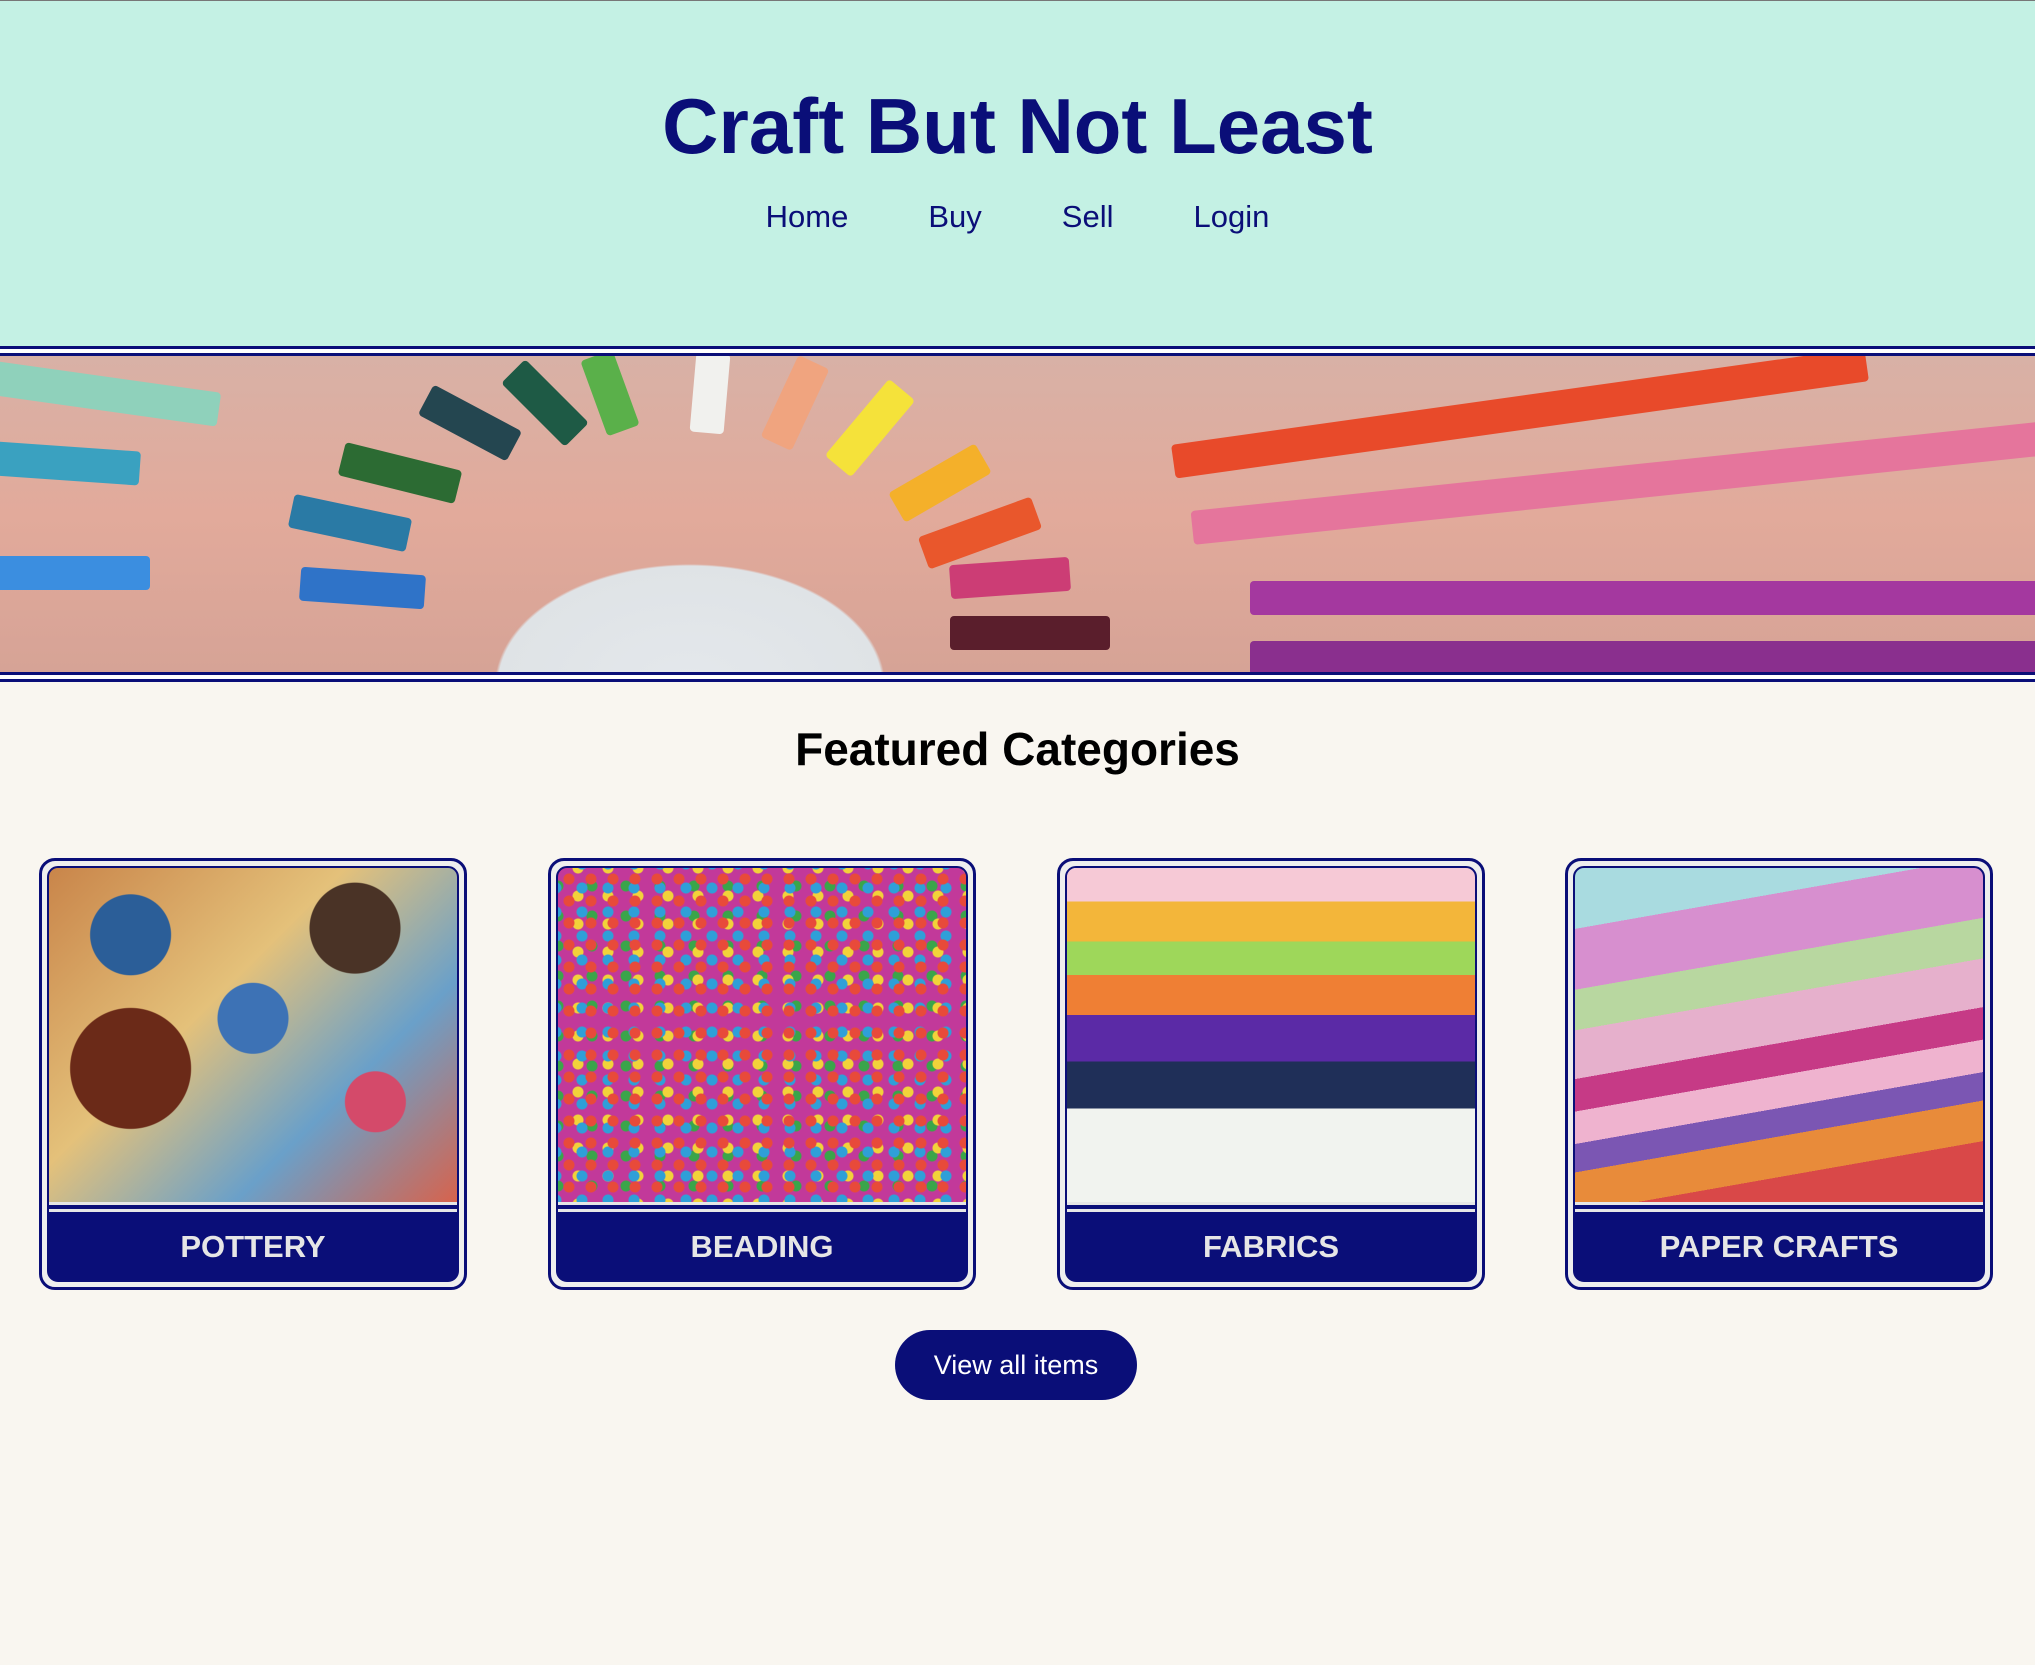 This screenshot has width=2035, height=1665. Describe the element at coordinates (1017, 749) in the screenshot. I see `featured-categories-heading: Featured Categories` at that location.